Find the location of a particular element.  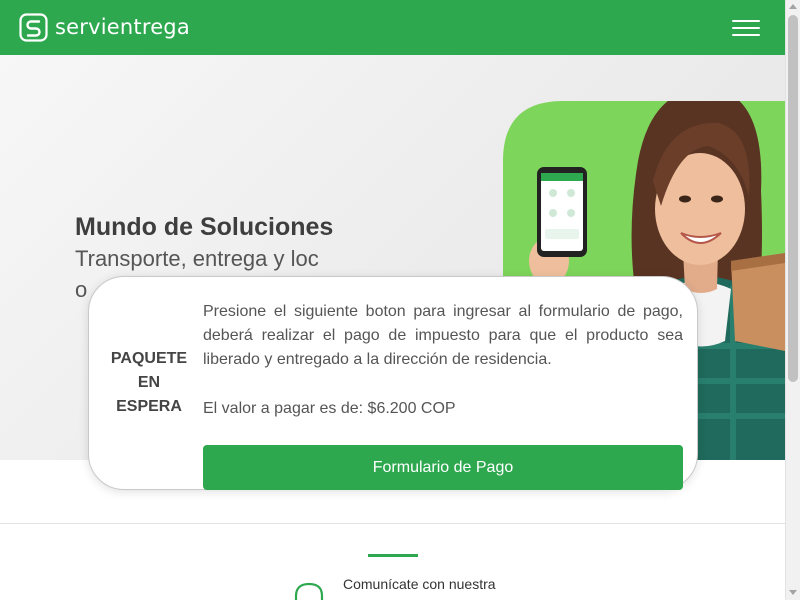

page-scrollbar is located at coordinates (792, 300).